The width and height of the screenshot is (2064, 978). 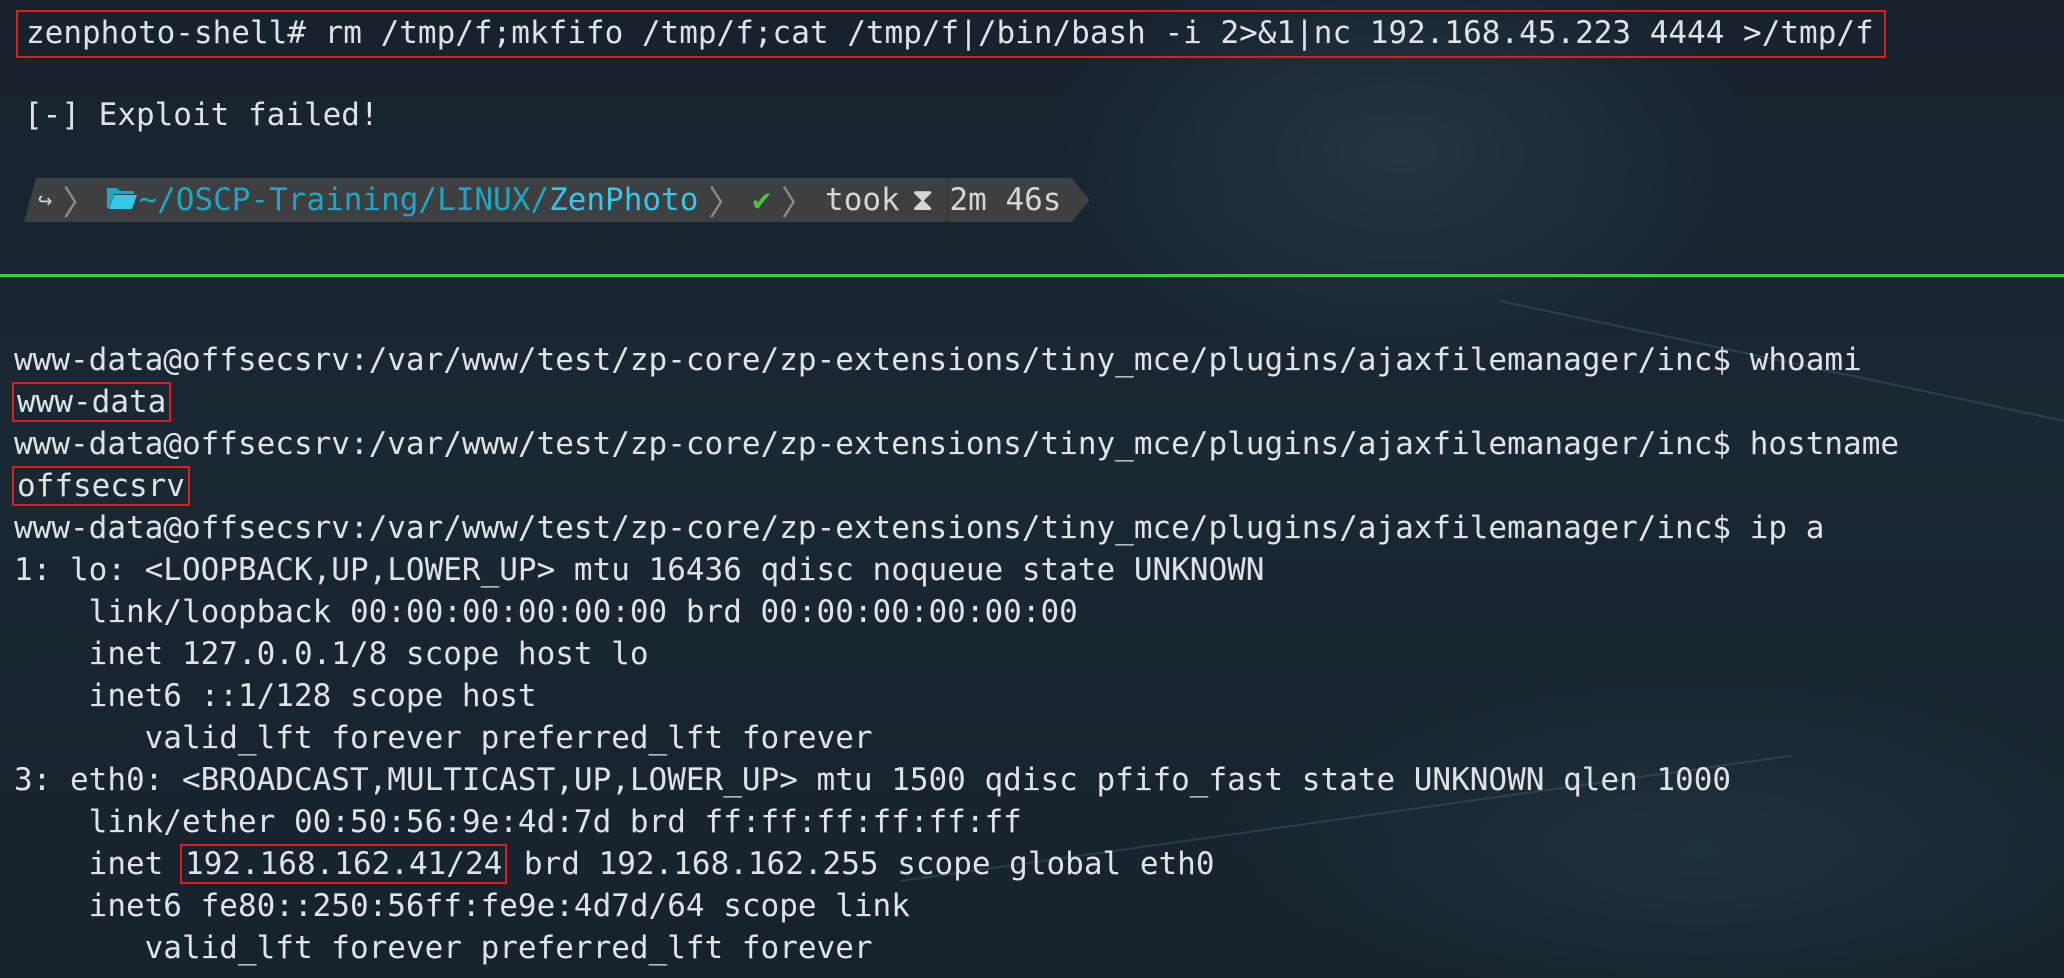 What do you see at coordinates (862, 200) in the screenshot?
I see `took-label: took` at bounding box center [862, 200].